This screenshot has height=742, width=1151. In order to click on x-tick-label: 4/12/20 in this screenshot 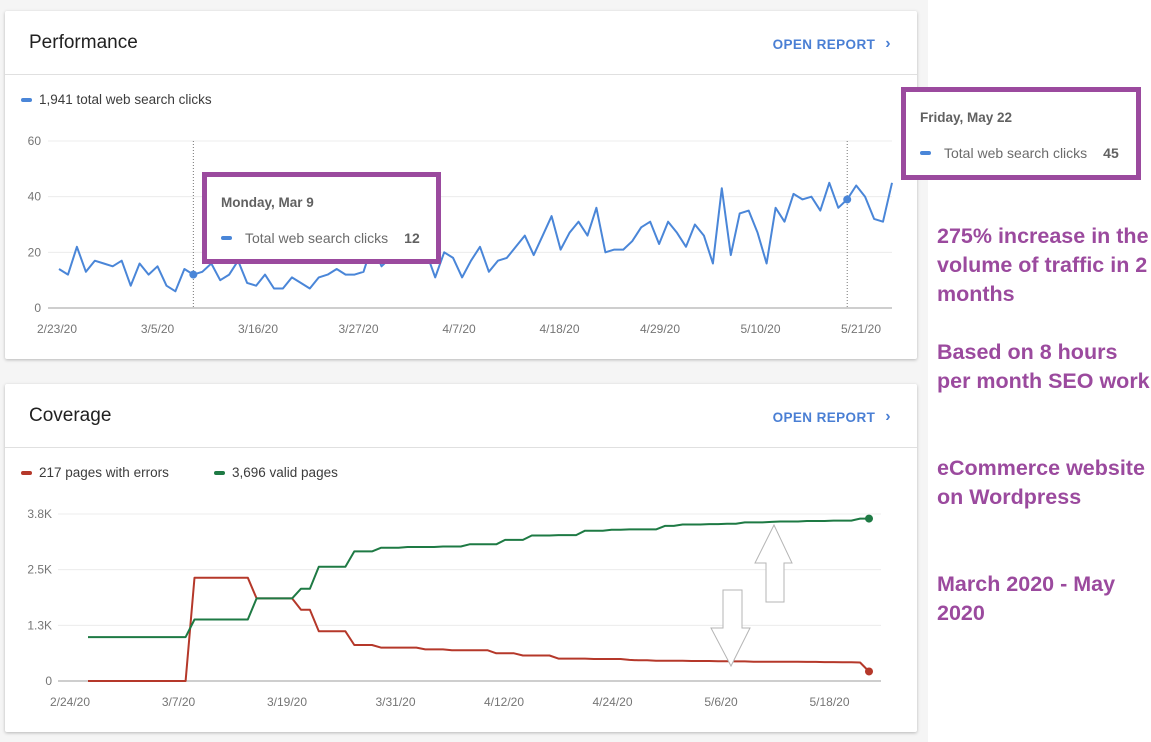, I will do `click(504, 702)`.